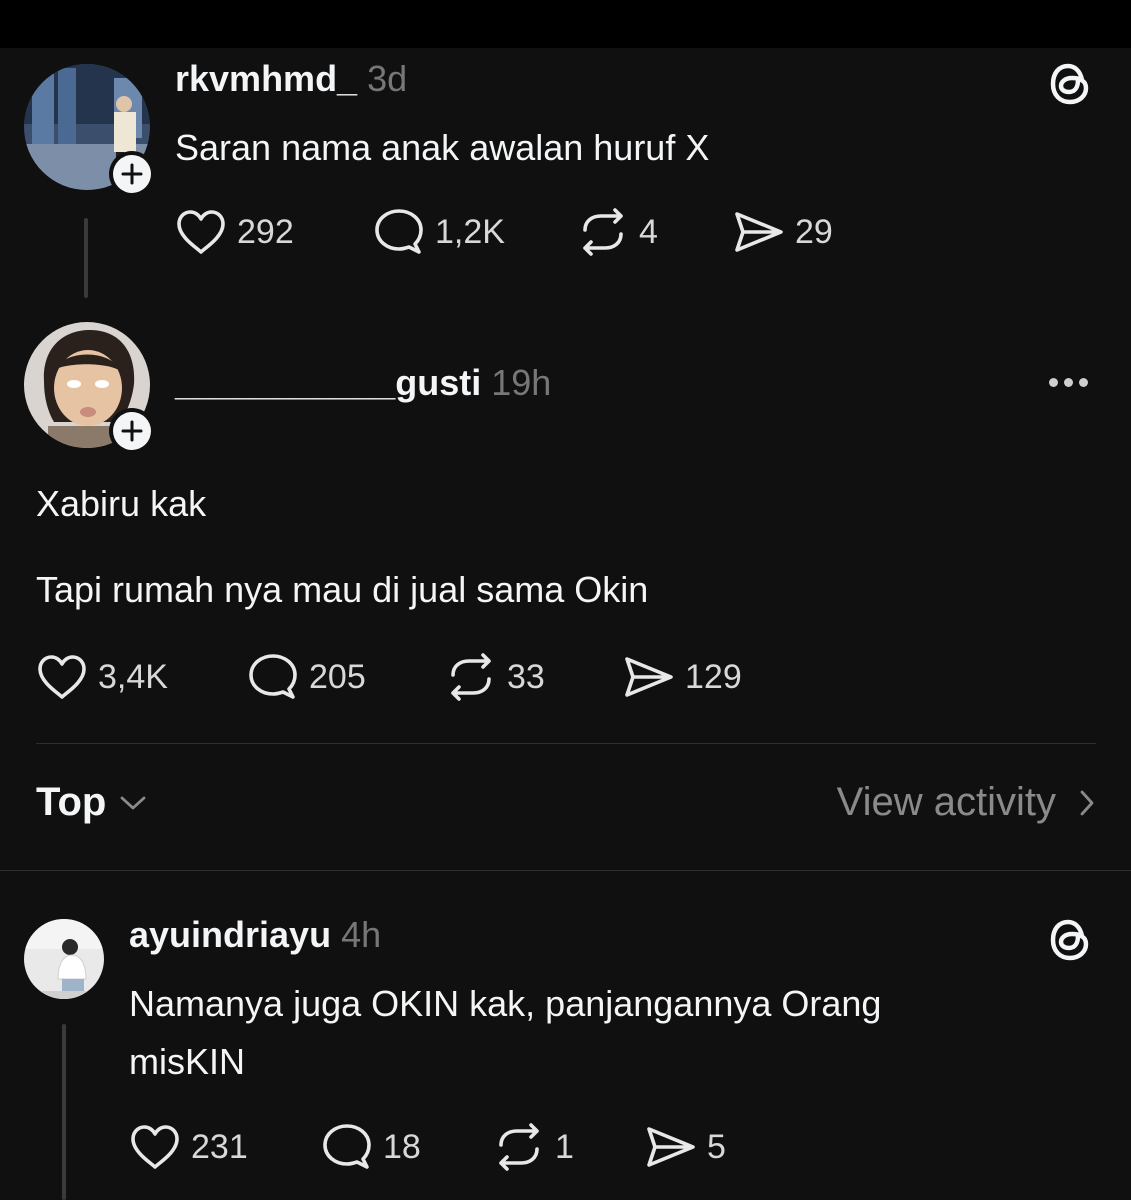 This screenshot has height=1200, width=1131. What do you see at coordinates (219, 1146) in the screenshot?
I see `like-count: 231` at bounding box center [219, 1146].